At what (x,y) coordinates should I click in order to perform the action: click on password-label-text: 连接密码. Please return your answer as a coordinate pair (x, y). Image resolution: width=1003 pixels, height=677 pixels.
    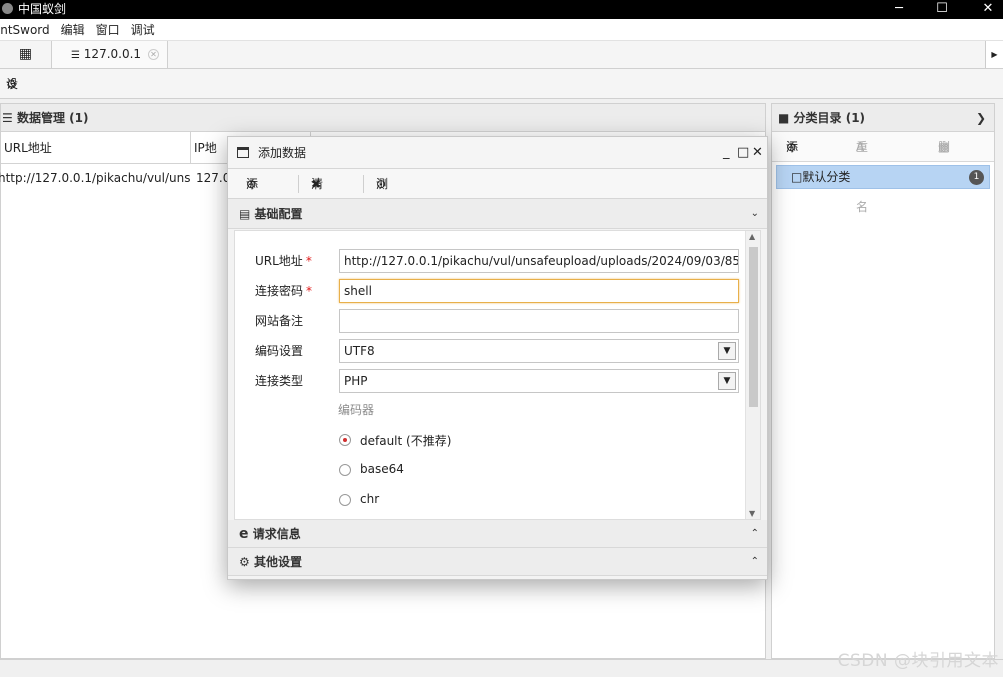
    Looking at the image, I should click on (279, 291).